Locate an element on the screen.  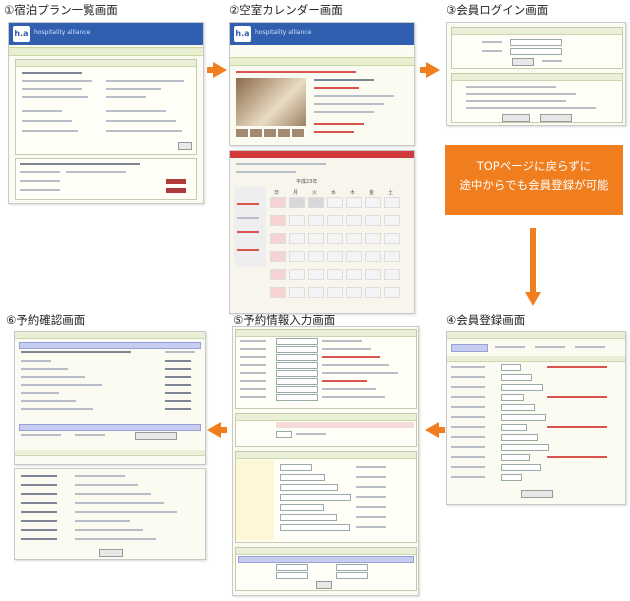
continue-button is located at coordinates (556, 118).